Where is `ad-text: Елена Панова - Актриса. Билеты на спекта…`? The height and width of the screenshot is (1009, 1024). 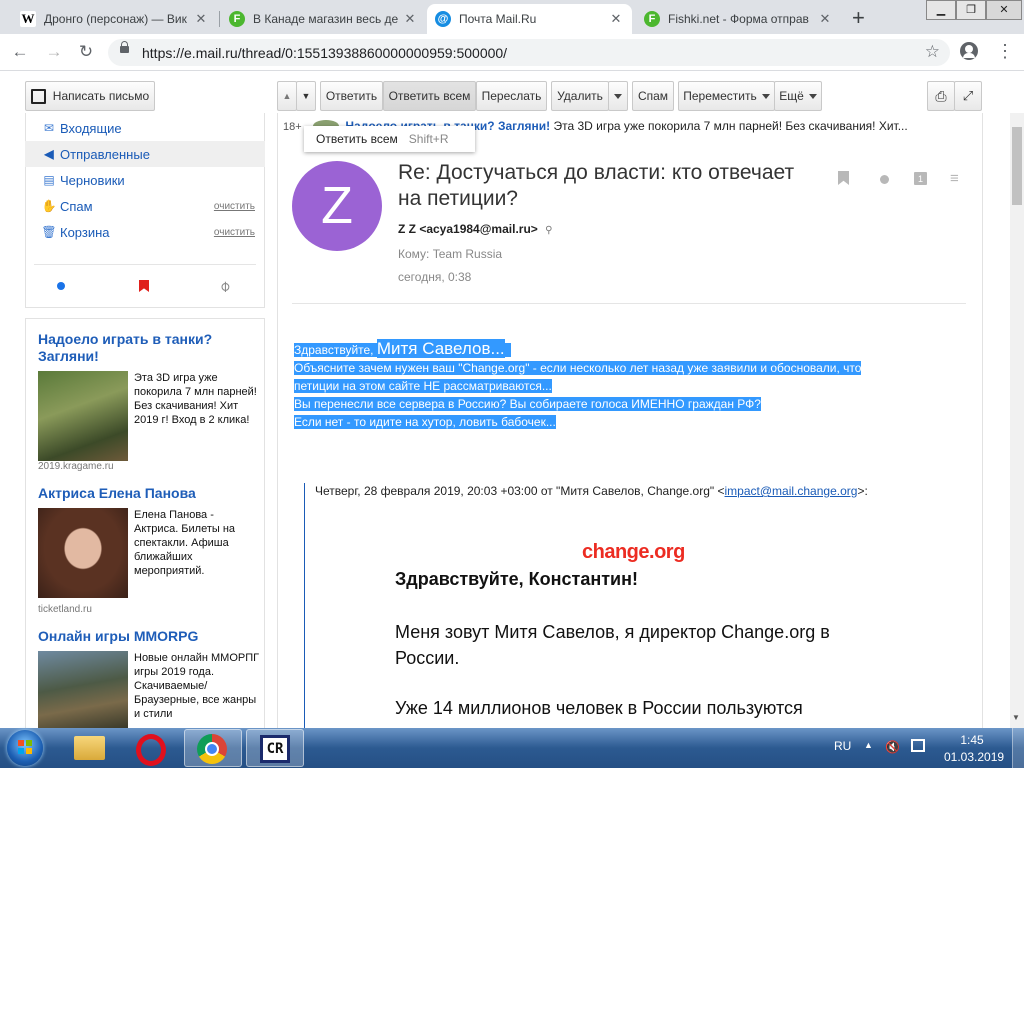 ad-text: Елена Панова - Актриса. Билеты на спекта… is located at coordinates (185, 543).